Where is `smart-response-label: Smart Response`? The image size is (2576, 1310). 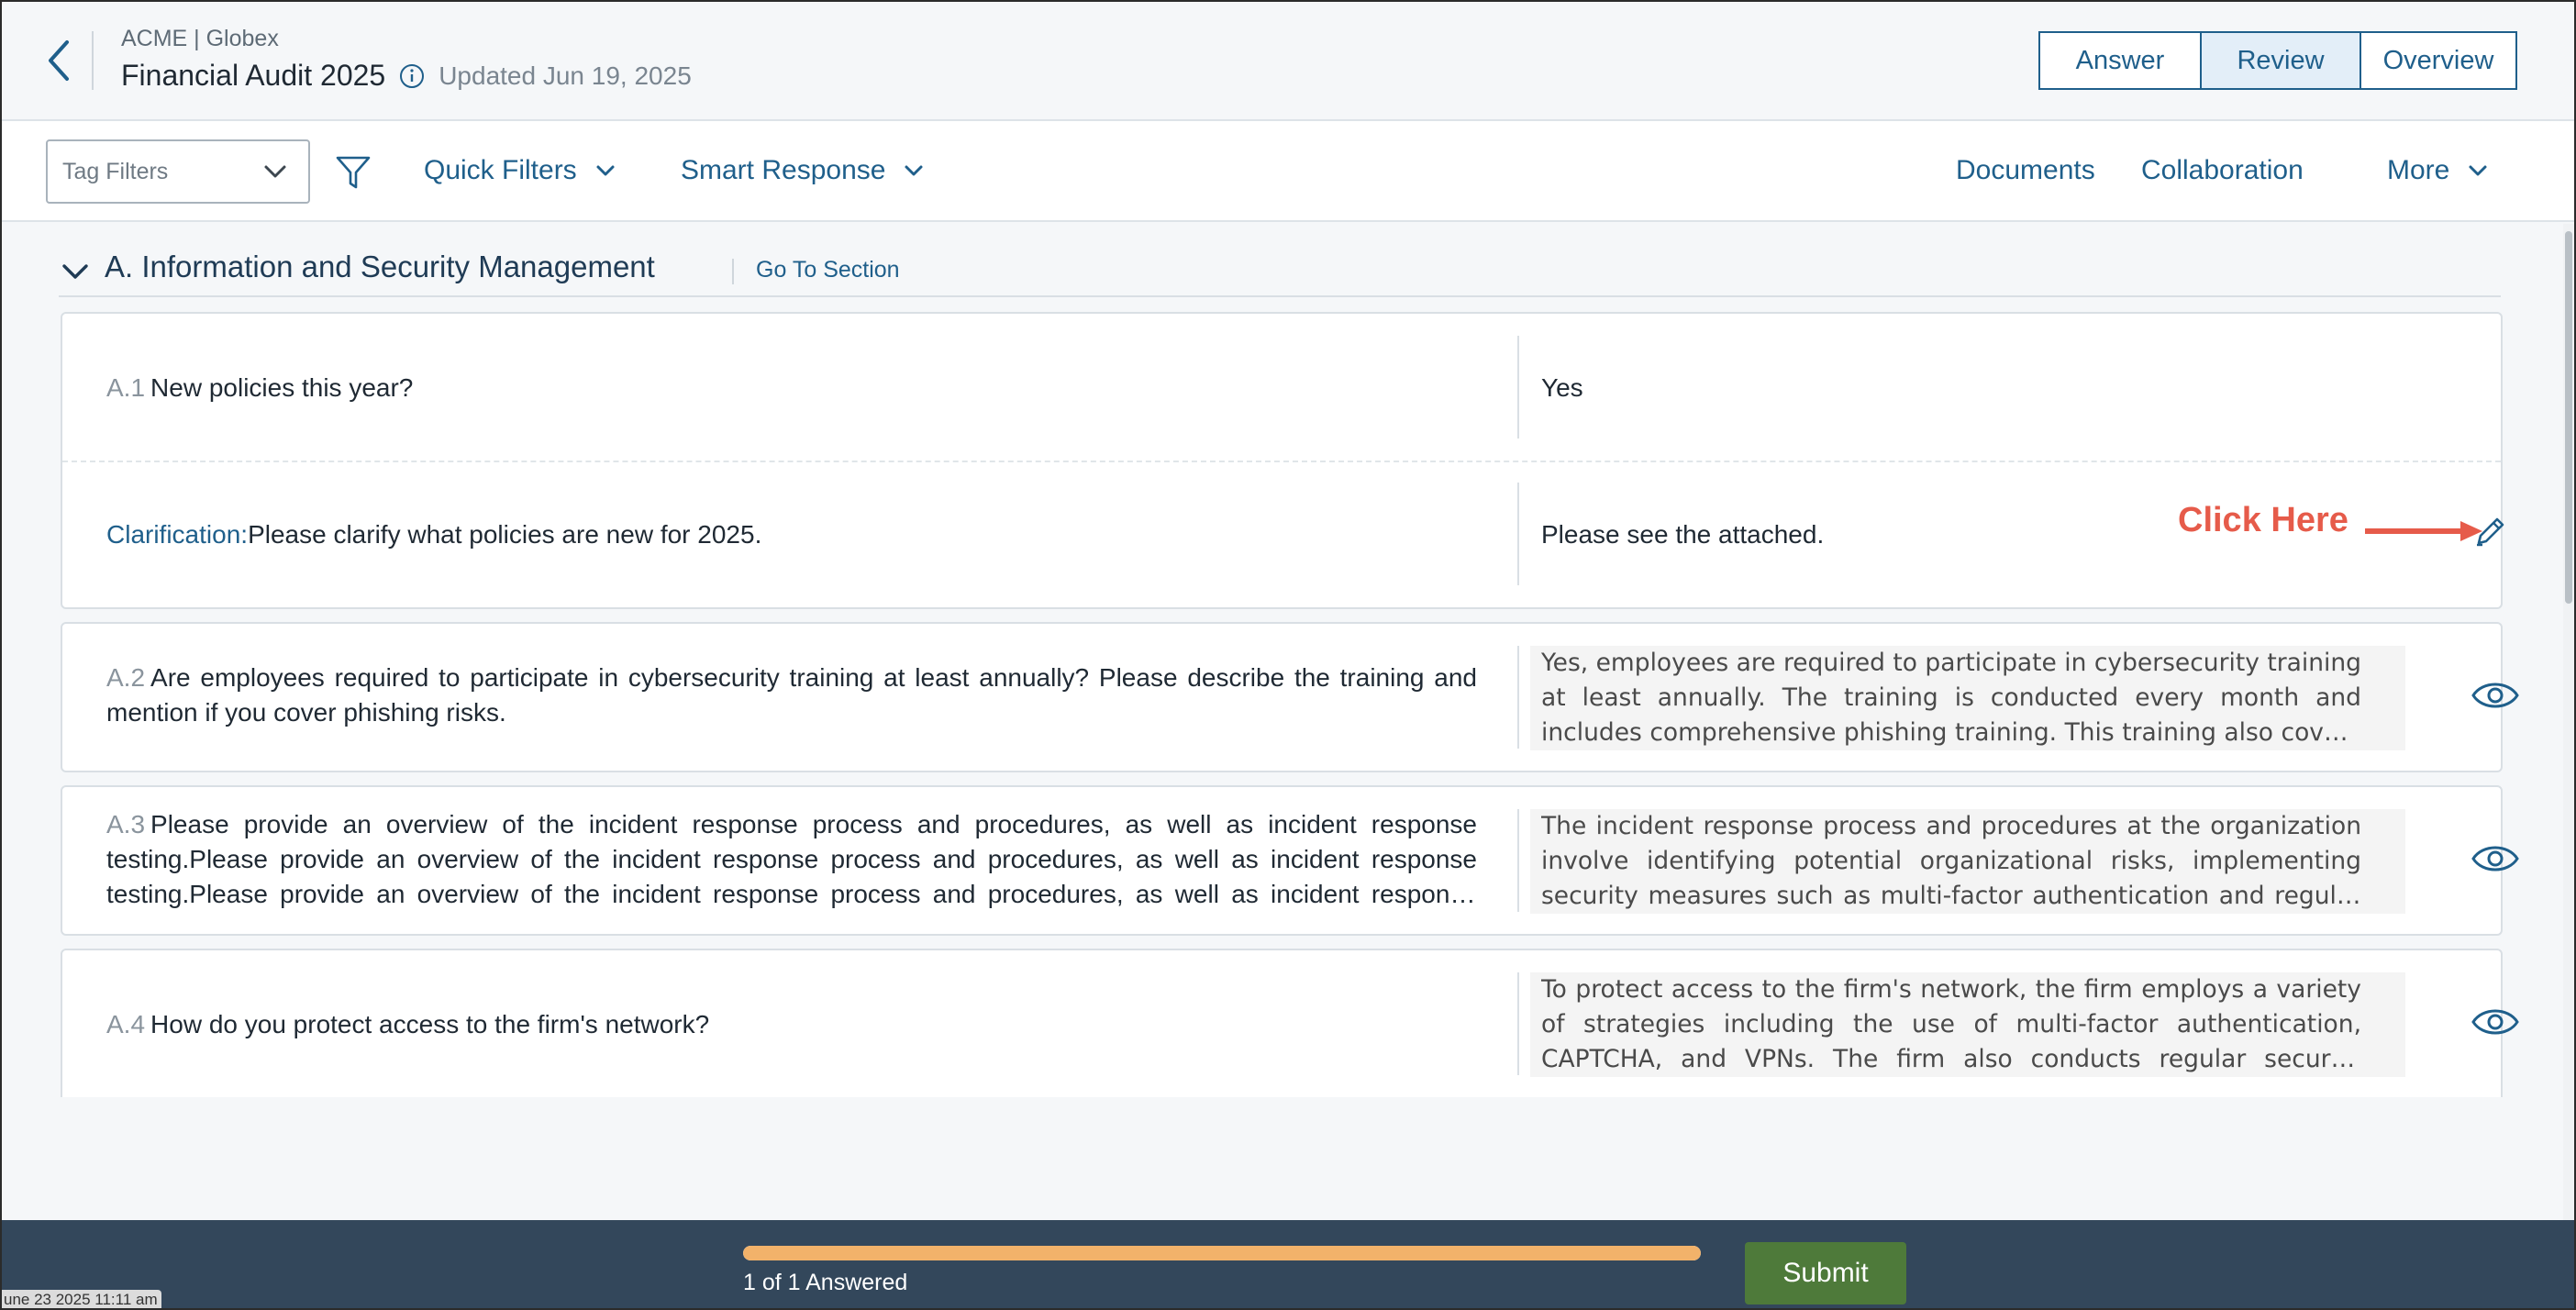 smart-response-label: Smart Response is located at coordinates (783, 170).